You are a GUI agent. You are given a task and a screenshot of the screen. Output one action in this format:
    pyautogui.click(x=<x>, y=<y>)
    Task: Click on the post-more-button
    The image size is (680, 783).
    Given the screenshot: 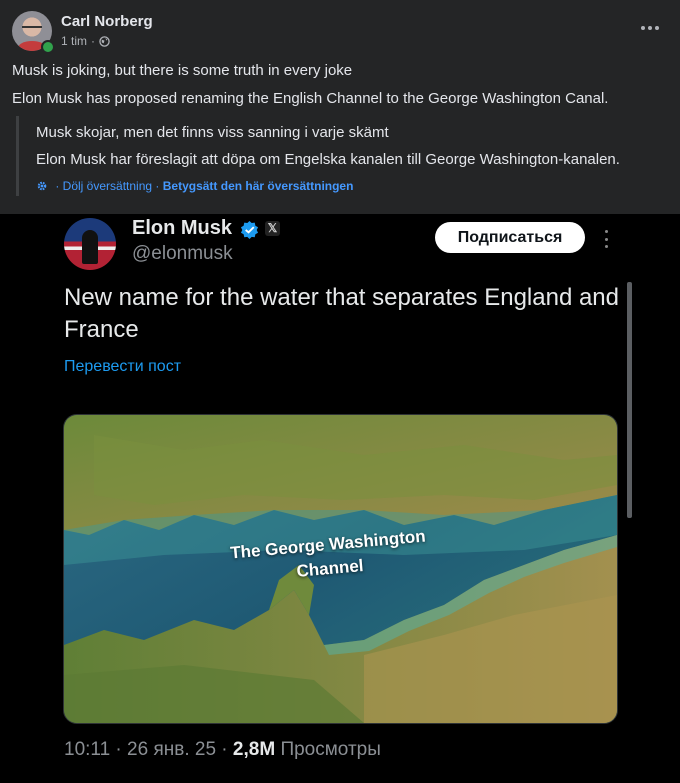 What is the action you would take?
    pyautogui.click(x=650, y=28)
    